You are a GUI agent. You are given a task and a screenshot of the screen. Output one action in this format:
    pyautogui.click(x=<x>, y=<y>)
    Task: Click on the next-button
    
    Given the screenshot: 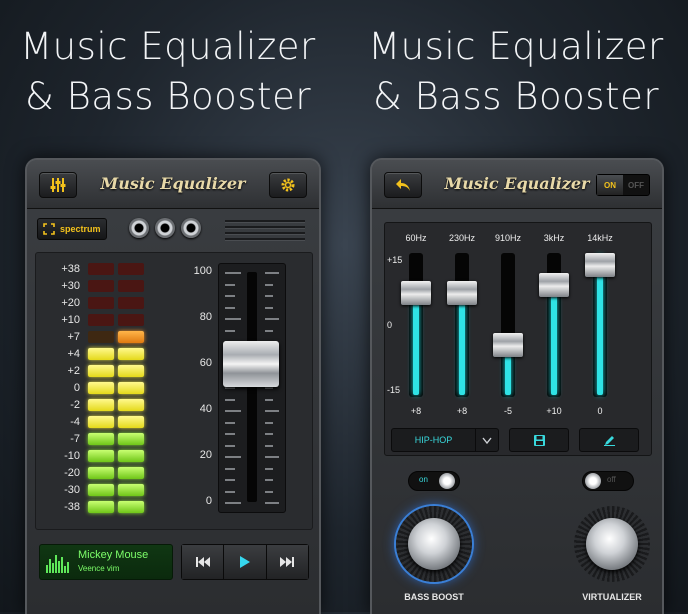 What is the action you would take?
    pyautogui.click(x=287, y=562)
    